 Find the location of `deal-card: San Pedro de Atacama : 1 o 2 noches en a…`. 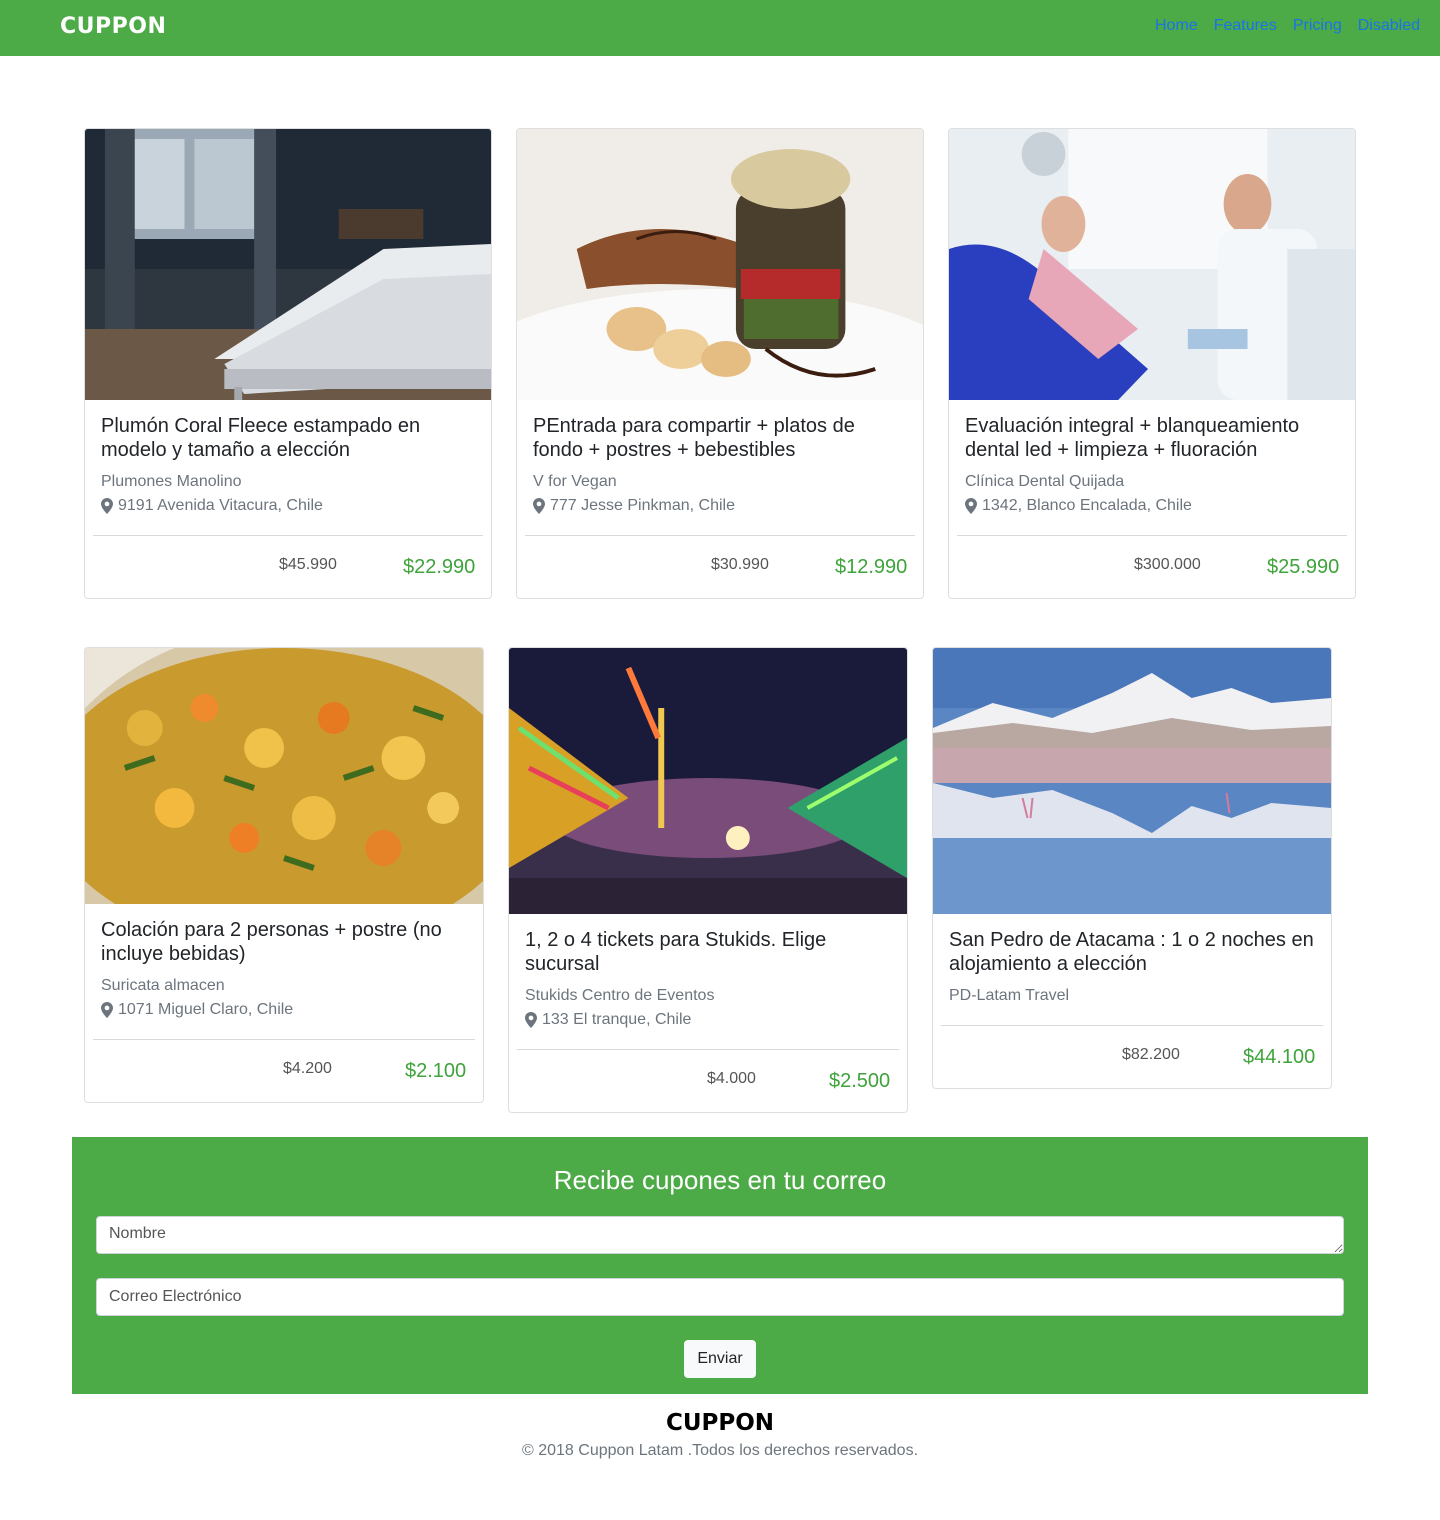

deal-card: San Pedro de Atacama : 1 o 2 noches en a… is located at coordinates (1132, 868).